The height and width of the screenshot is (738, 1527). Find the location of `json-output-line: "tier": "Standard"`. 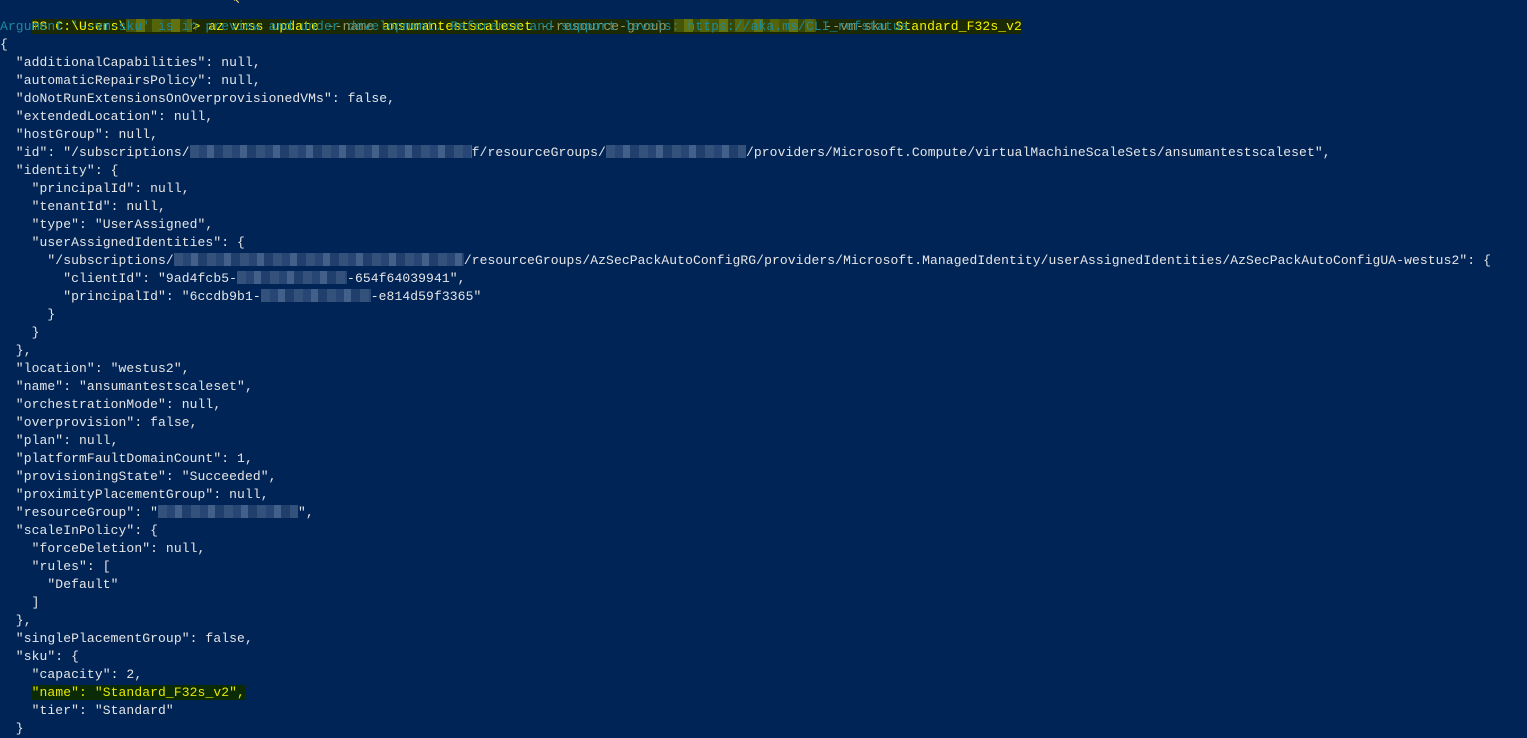

json-output-line: "tier": "Standard" is located at coordinates (87, 710).